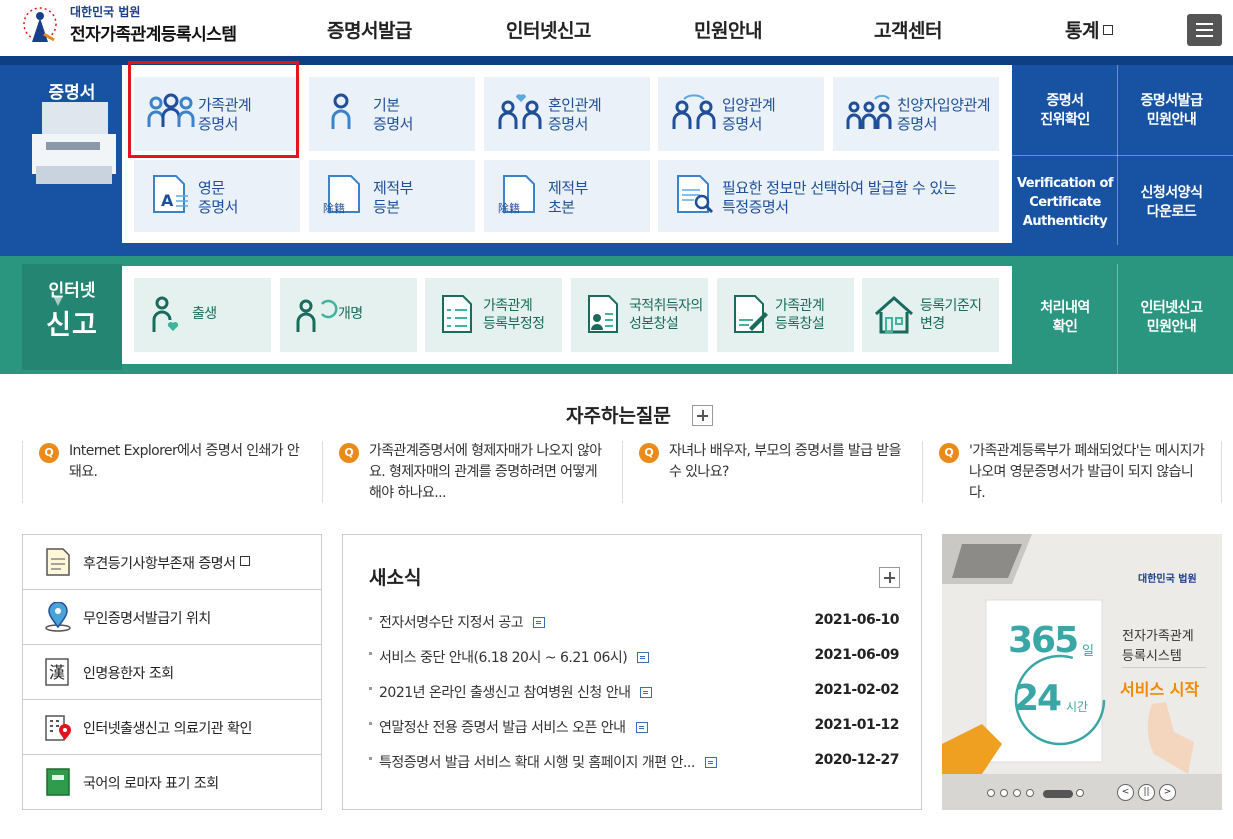  Describe the element at coordinates (1065, 111) in the screenshot. I see `link-cert-verification: 증명서 진위확인` at that location.